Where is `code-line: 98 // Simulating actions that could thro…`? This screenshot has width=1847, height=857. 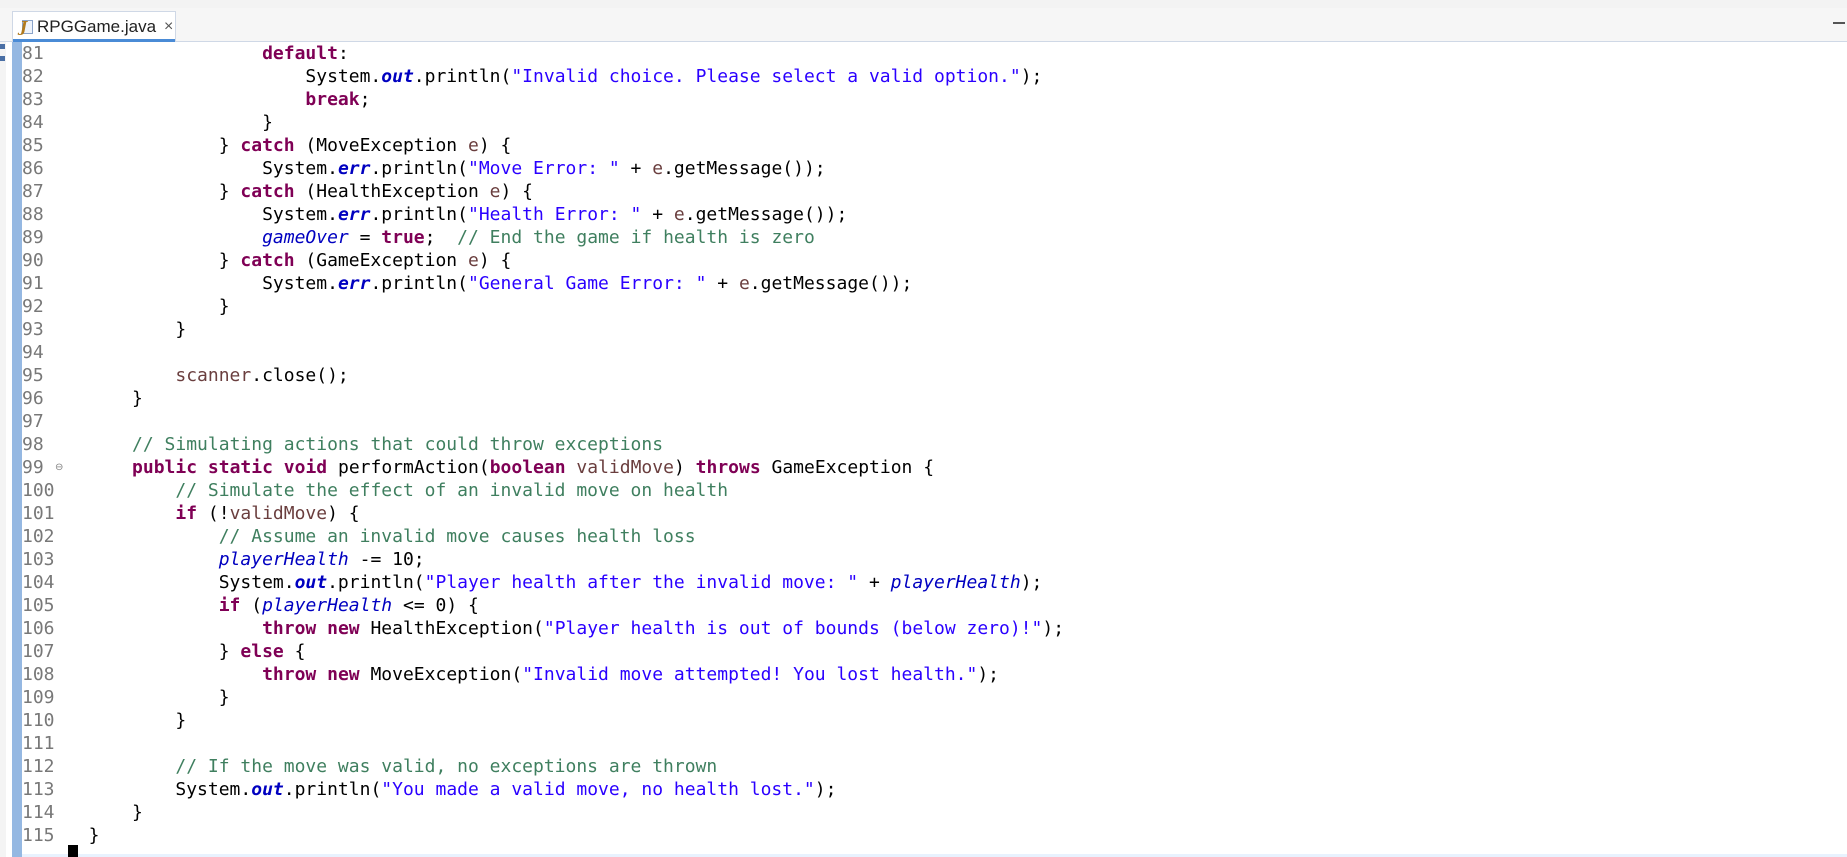
code-line: 98 // Simulating actions that could thro… is located at coordinates (923, 444).